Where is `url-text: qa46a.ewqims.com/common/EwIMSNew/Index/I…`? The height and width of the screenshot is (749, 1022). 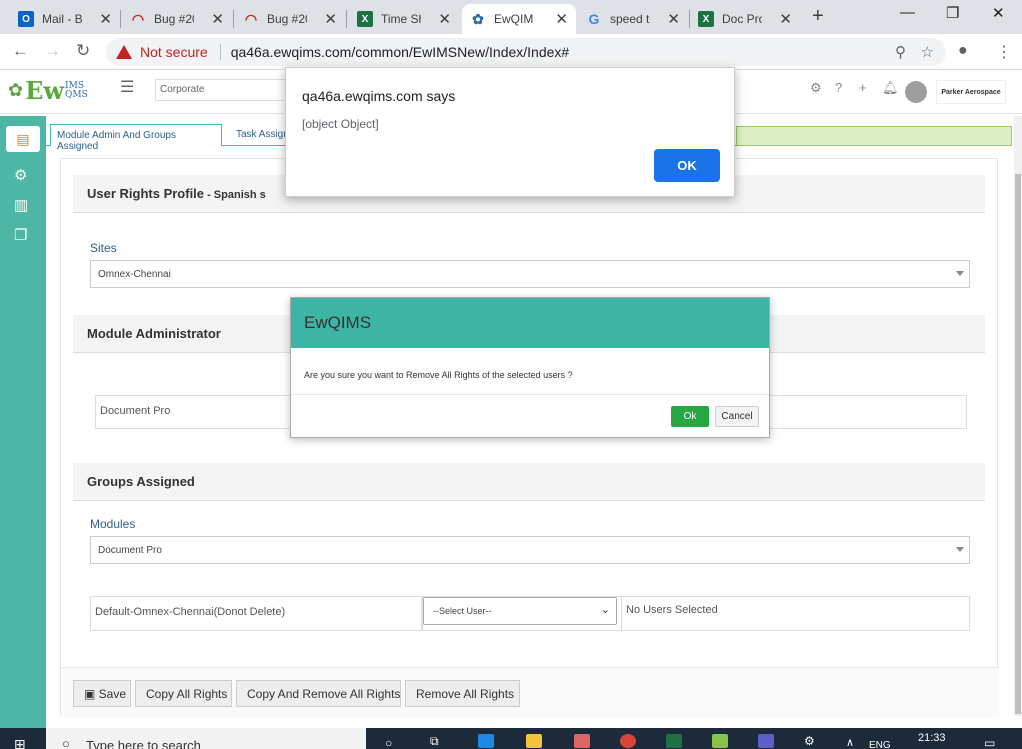 url-text: qa46a.ewqims.com/common/EwIMSNew/Index/I… is located at coordinates (400, 52).